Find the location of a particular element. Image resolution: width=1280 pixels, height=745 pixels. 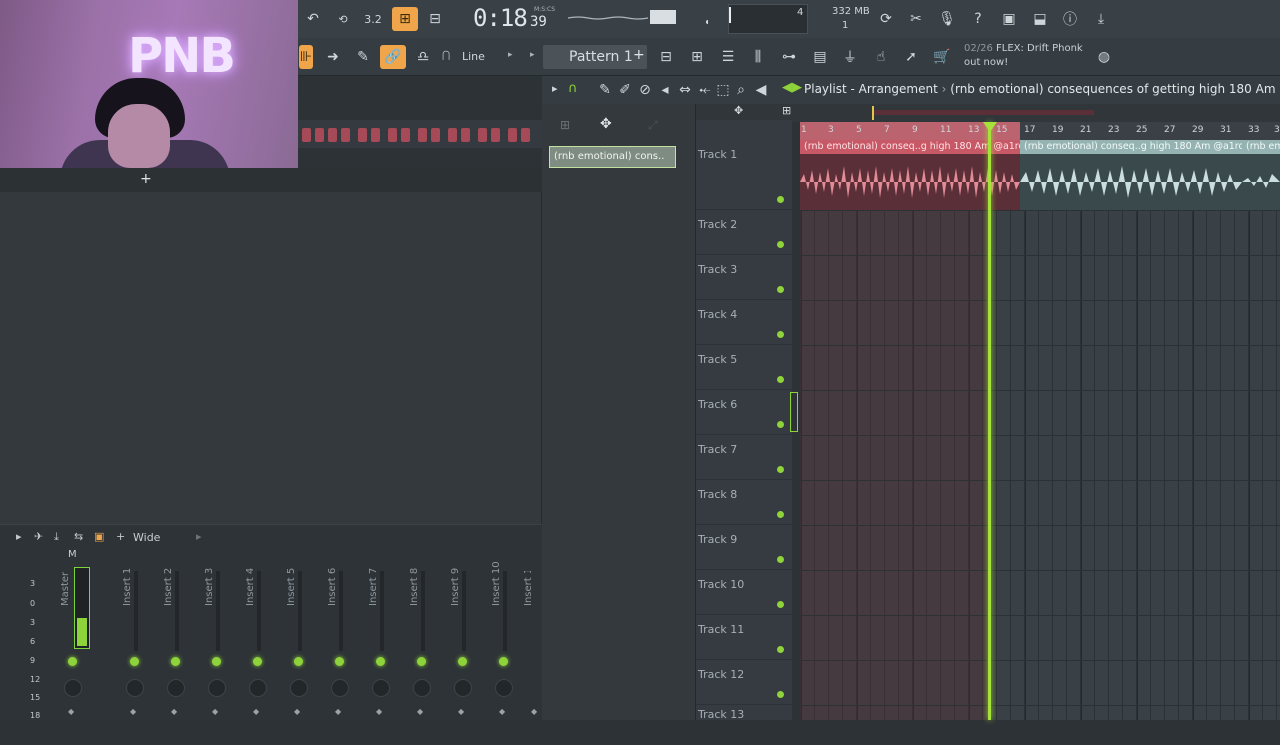

info-icon: ⓘ is located at coordinates (1070, 19).